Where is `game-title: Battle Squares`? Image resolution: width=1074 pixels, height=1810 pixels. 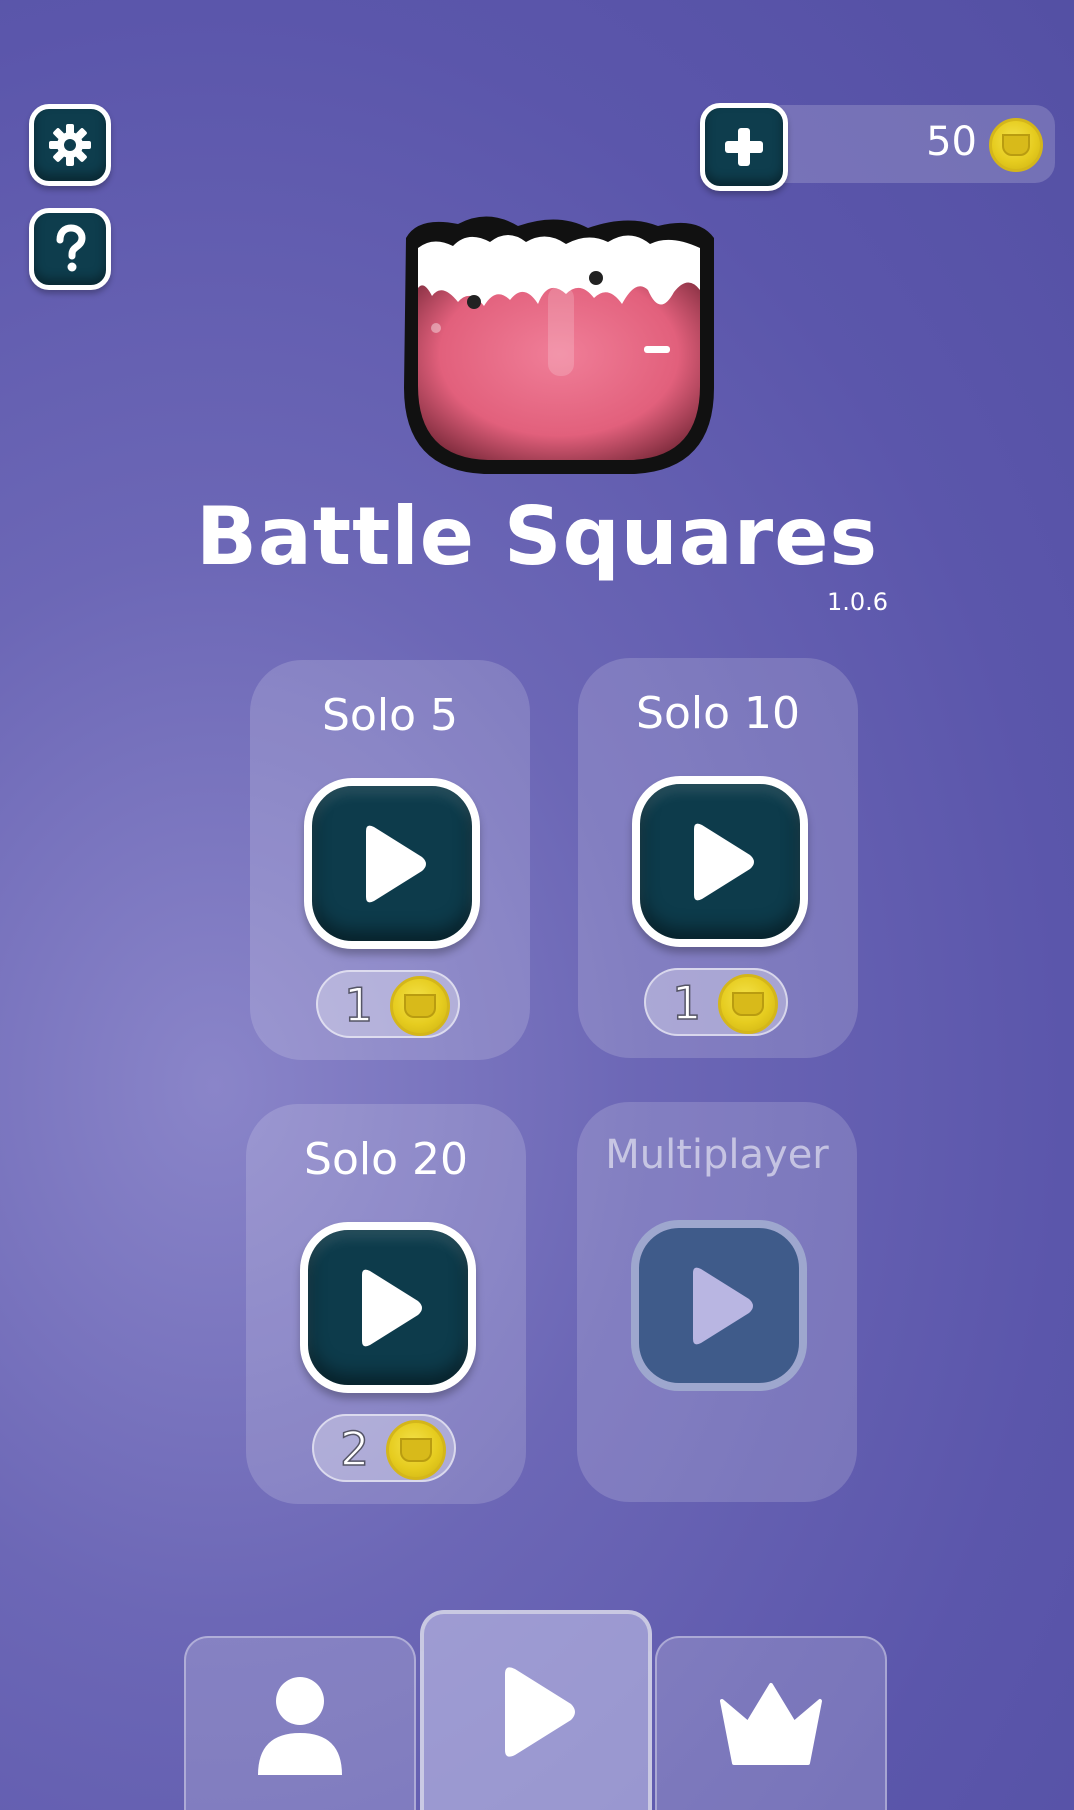 game-title: Battle Squares is located at coordinates (537, 536).